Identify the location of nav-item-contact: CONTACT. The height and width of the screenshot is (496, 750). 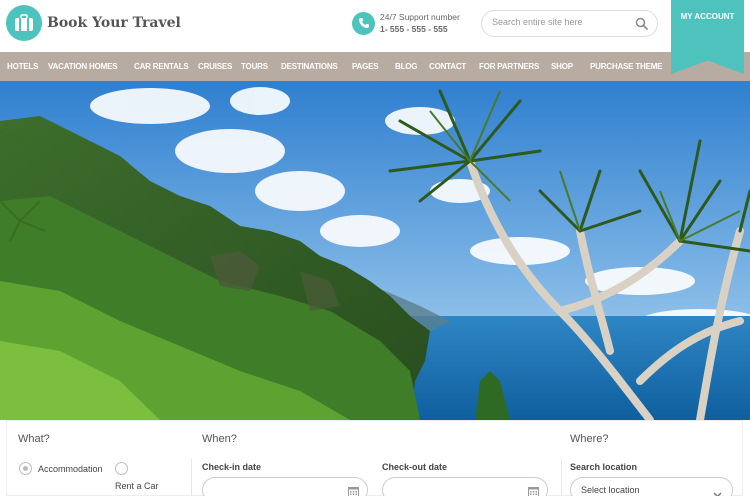
(447, 66).